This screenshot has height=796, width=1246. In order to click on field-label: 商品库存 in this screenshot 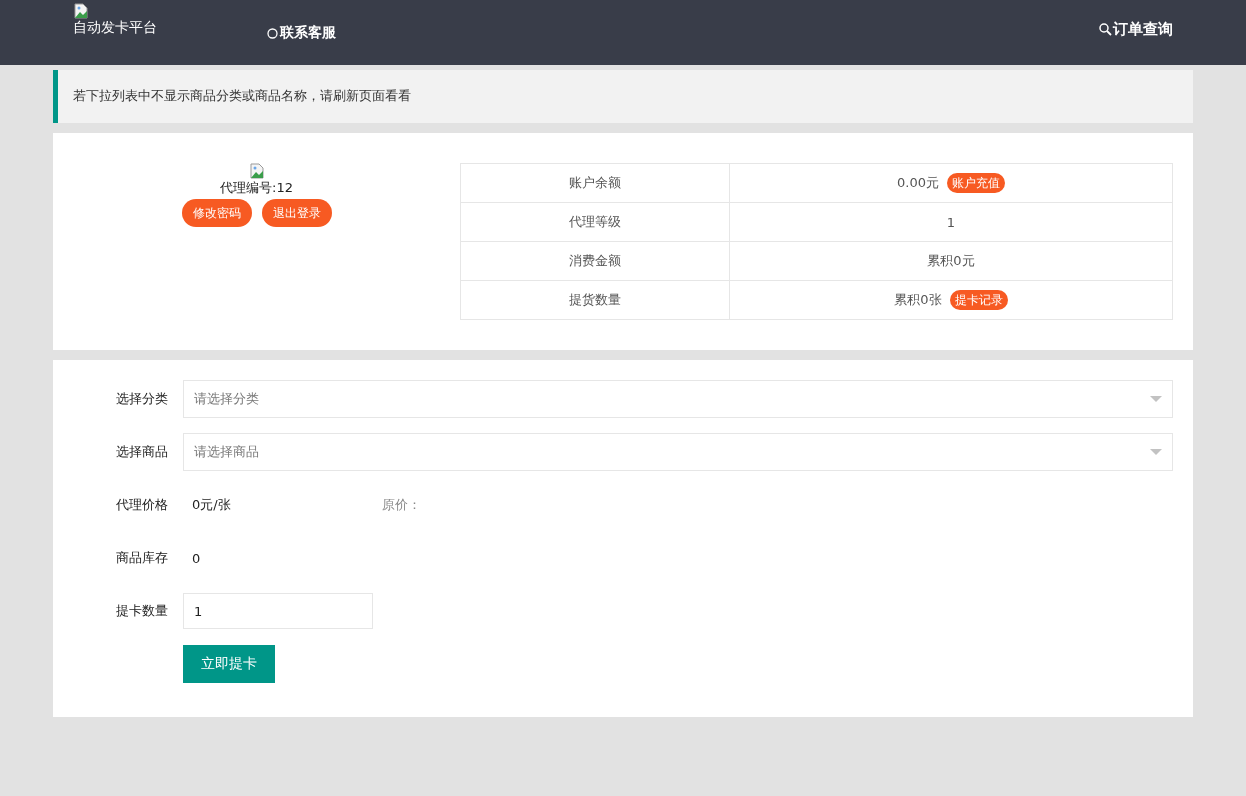, I will do `click(142, 558)`.